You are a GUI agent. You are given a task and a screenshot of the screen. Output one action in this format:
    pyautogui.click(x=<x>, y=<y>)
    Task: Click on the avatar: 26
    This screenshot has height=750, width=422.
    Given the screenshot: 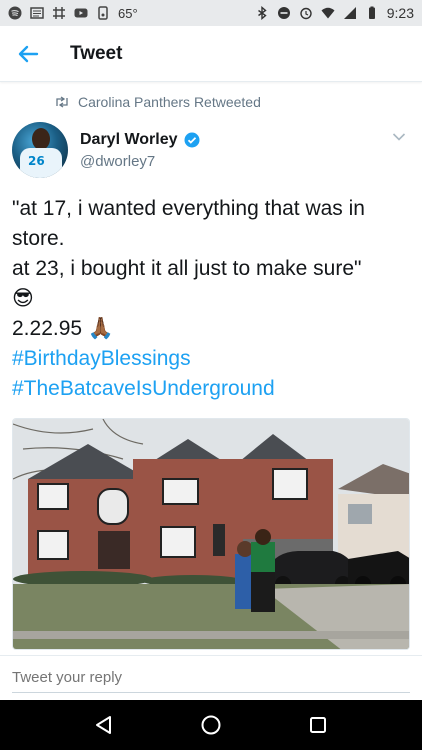 What is the action you would take?
    pyautogui.click(x=40, y=150)
    